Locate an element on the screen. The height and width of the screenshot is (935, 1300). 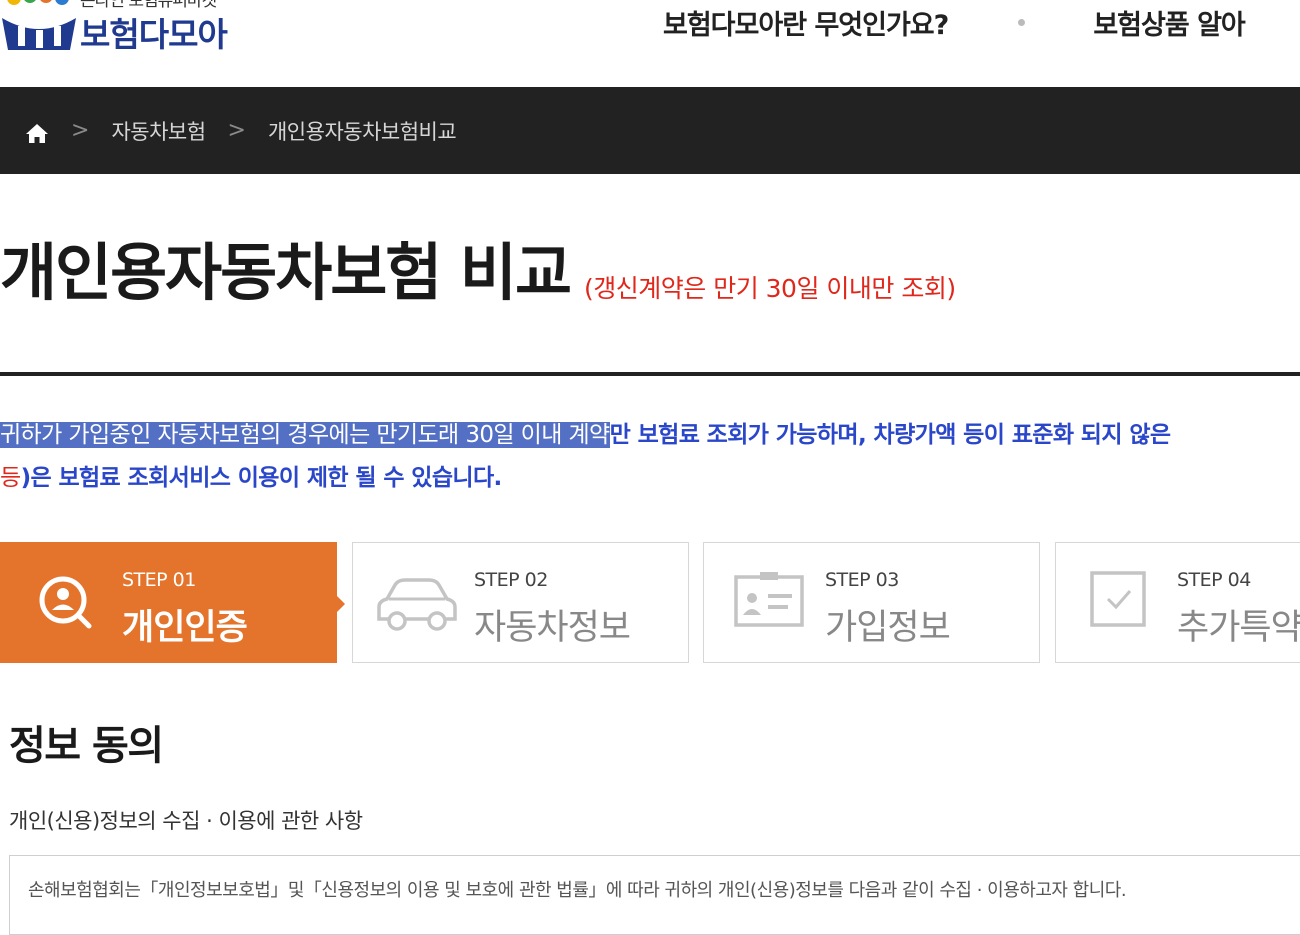
notice-red-fragment: 등 is located at coordinates (10, 478).